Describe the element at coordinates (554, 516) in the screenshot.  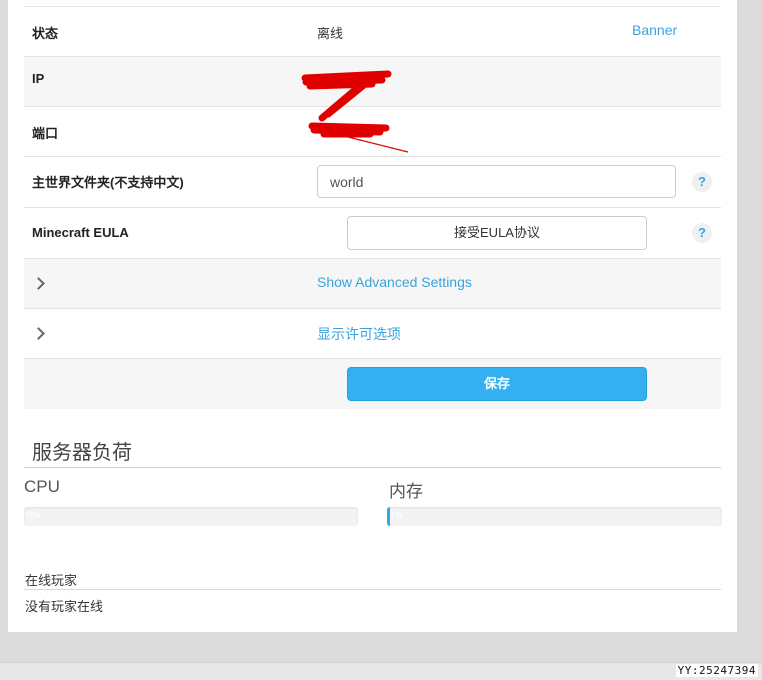
I see `memory-progress-bar: 1%` at that location.